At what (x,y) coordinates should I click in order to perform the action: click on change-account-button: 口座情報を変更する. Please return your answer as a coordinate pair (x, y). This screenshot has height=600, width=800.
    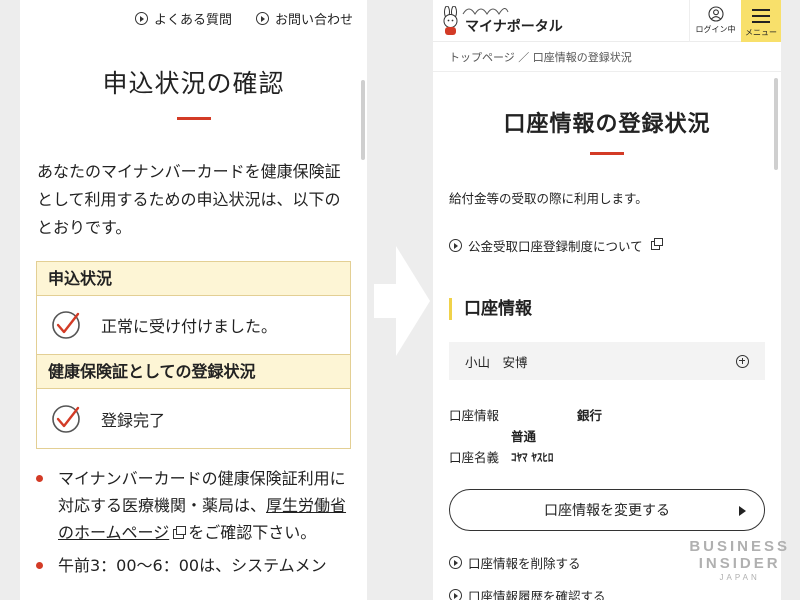
    Looking at the image, I should click on (607, 510).